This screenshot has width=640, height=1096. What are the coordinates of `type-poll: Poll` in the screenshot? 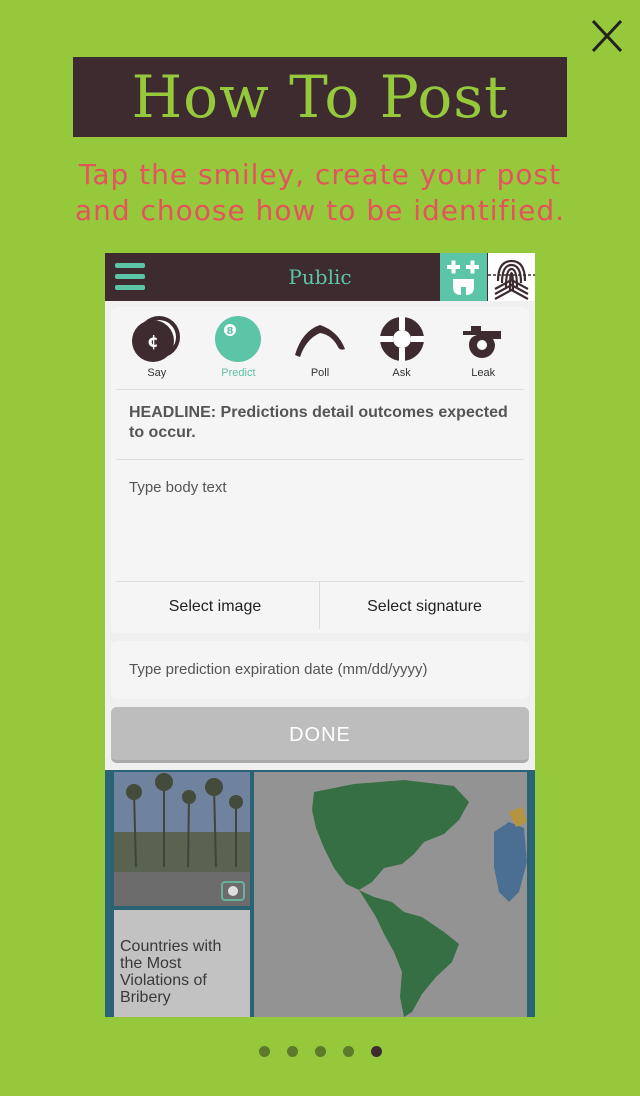 It's located at (320, 347).